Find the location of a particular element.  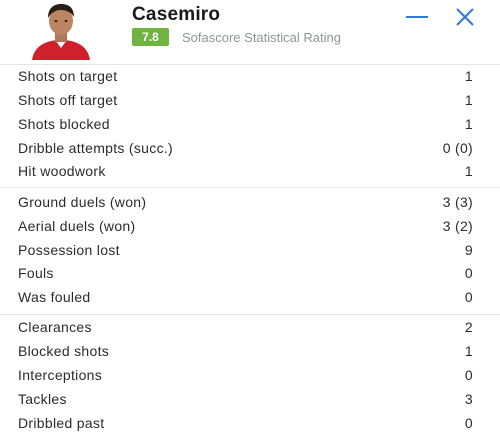

stat-row-hit-woodwork: Hit woodwork 1 is located at coordinates (245, 172).